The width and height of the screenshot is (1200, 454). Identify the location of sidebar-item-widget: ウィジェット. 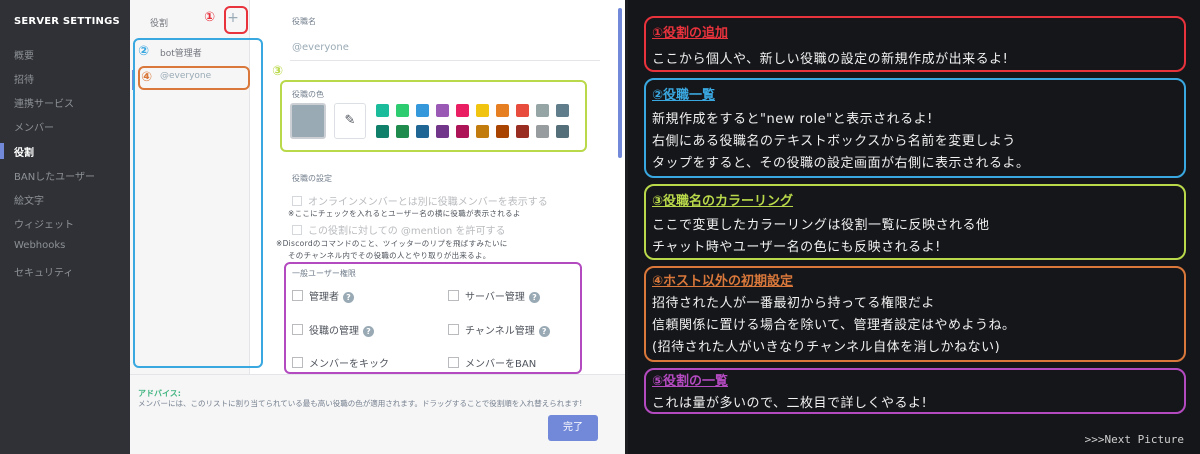
(44, 223).